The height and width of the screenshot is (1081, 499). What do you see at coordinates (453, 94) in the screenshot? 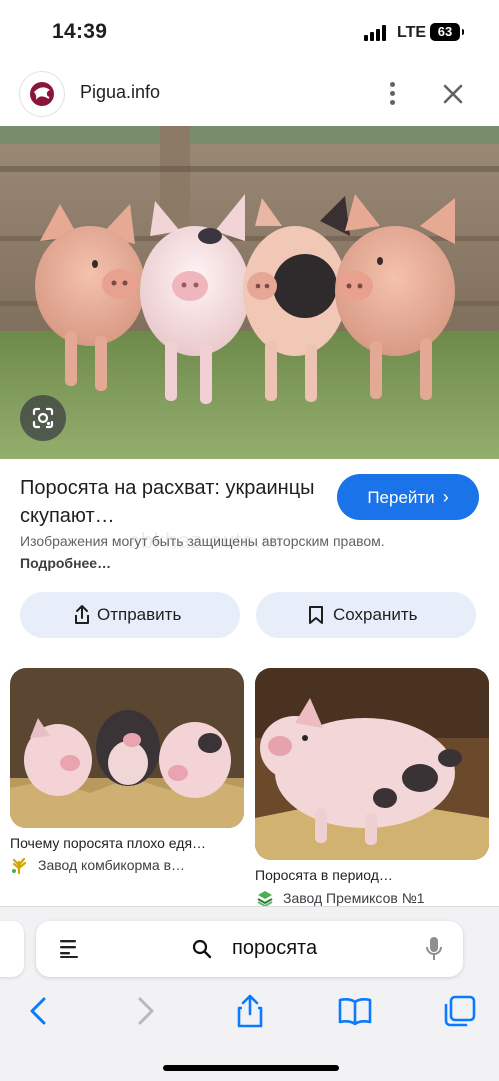
I see `close-icon` at bounding box center [453, 94].